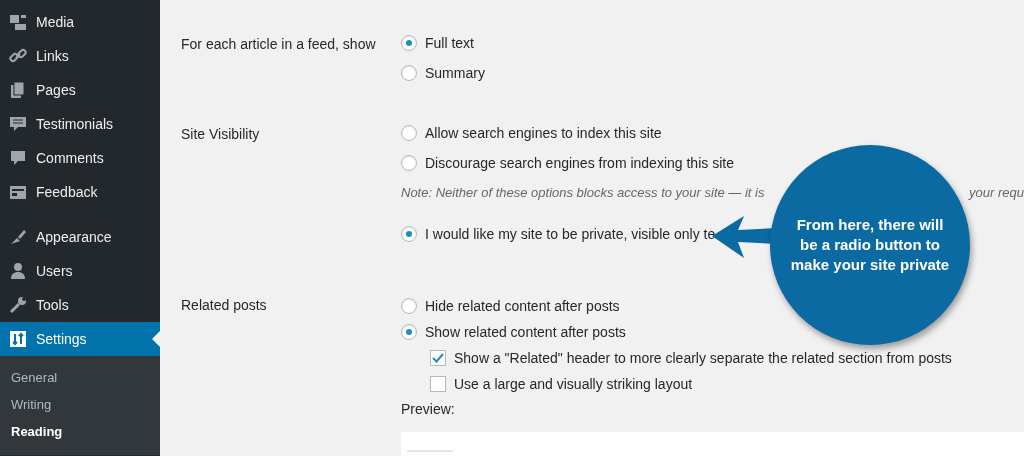  I want to click on submenu-item: Reading, so click(80, 431).